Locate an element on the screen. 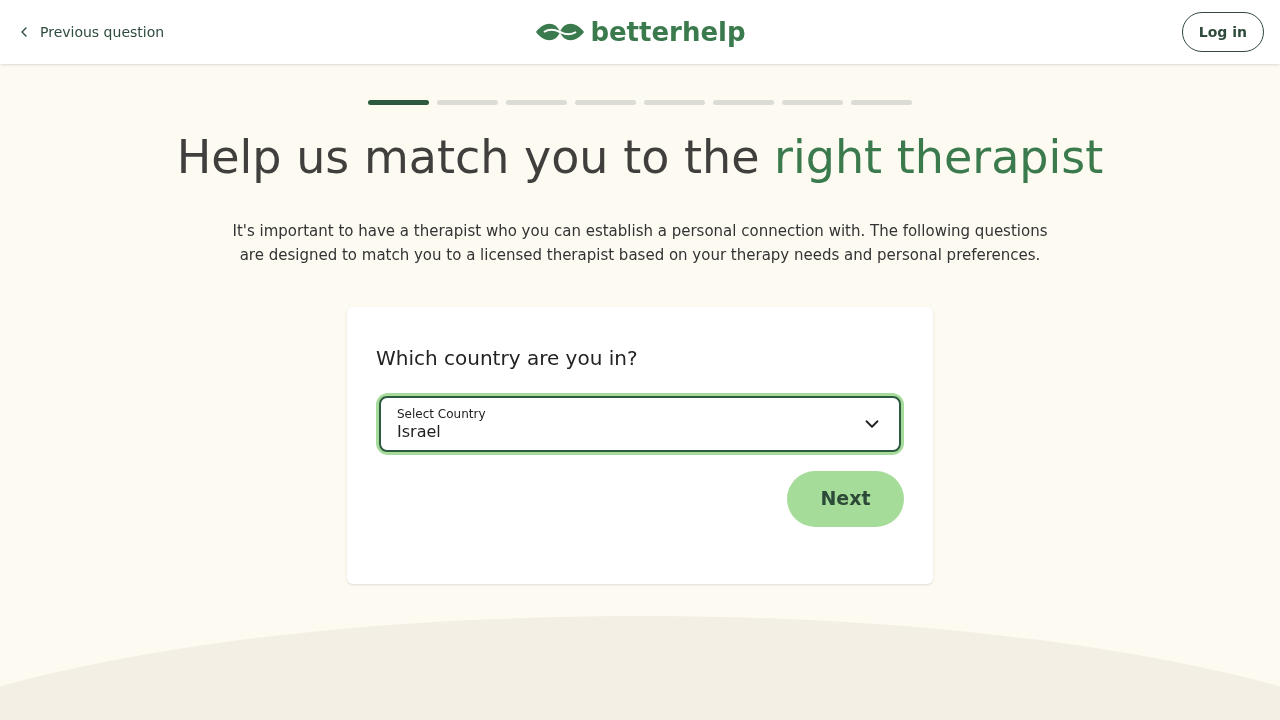 The width and height of the screenshot is (1280, 720). select-label: Select Country is located at coordinates (442, 413).